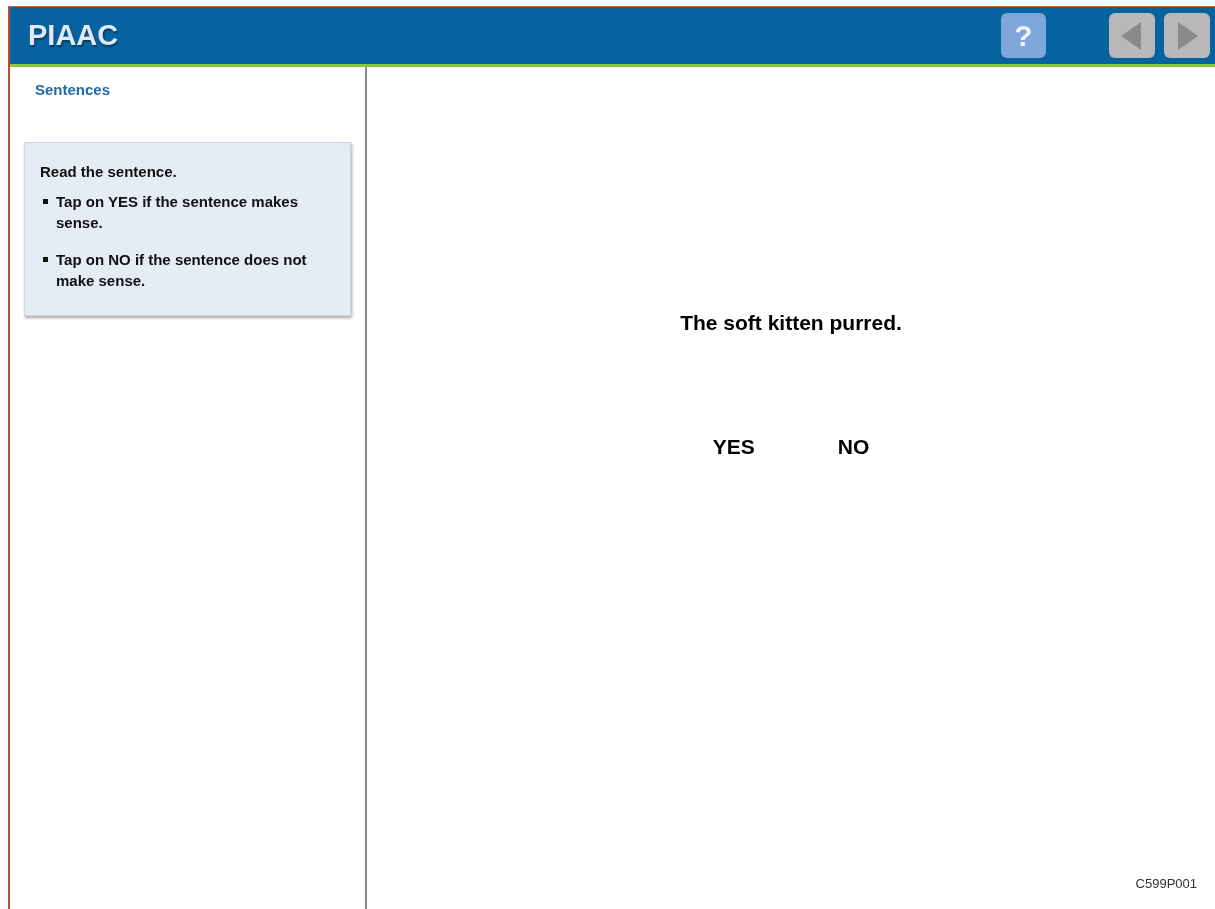  I want to click on instruction-text: Tap on NO if the sentence does not make sense., so click(182, 270).